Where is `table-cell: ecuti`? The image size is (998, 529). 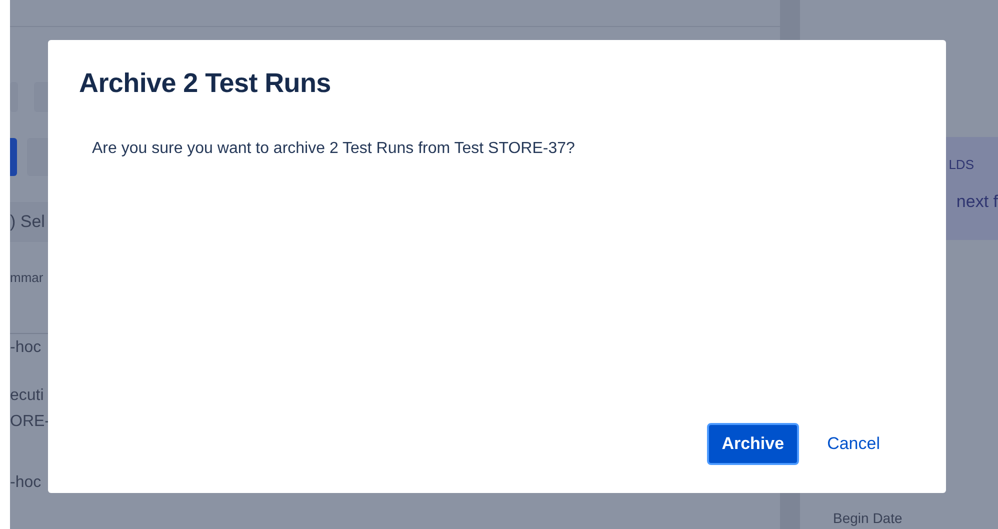 table-cell: ecuti is located at coordinates (27, 396).